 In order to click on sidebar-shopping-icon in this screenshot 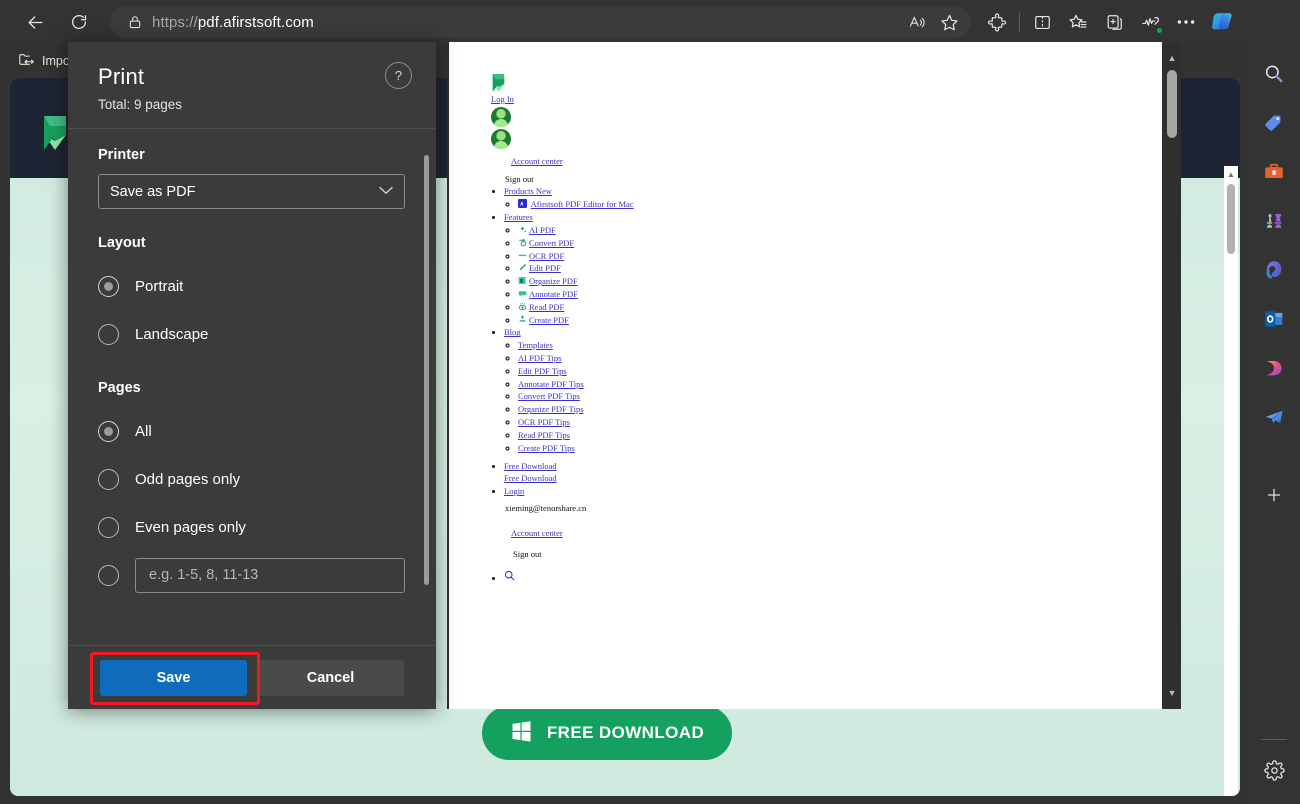, I will do `click(1274, 123)`.